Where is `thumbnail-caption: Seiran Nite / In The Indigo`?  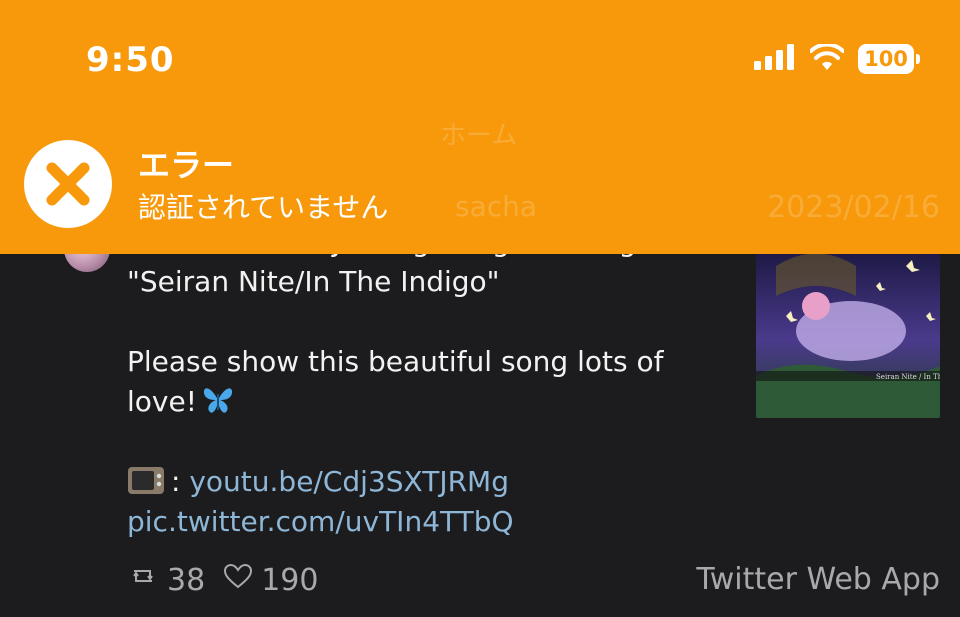 thumbnail-caption: Seiran Nite / In The Indigo is located at coordinates (908, 377).